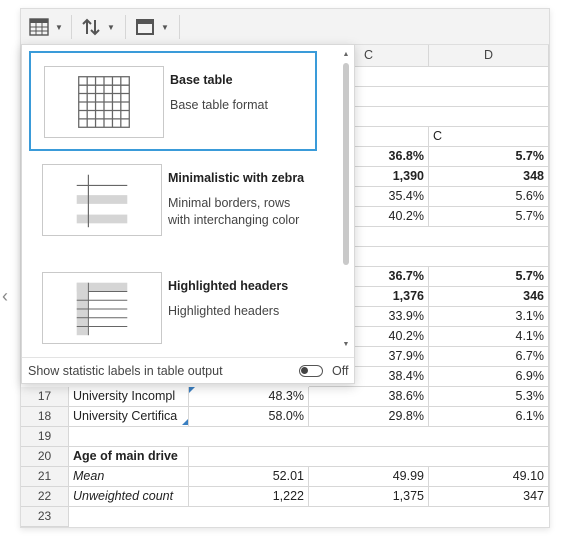  Describe the element at coordinates (102, 308) in the screenshot. I see `highlighted-headers-preview-icon` at that location.